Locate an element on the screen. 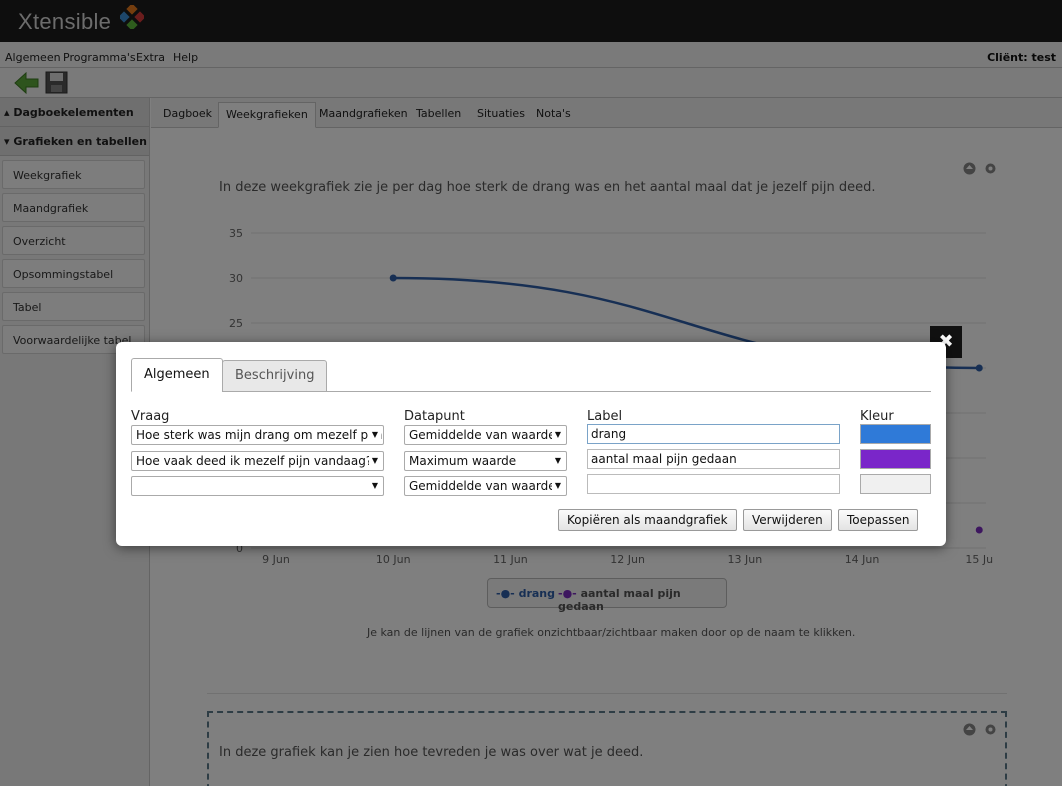  select-value: Hoe sterk was mijn drang om mezelf pijn is located at coordinates (259, 435).